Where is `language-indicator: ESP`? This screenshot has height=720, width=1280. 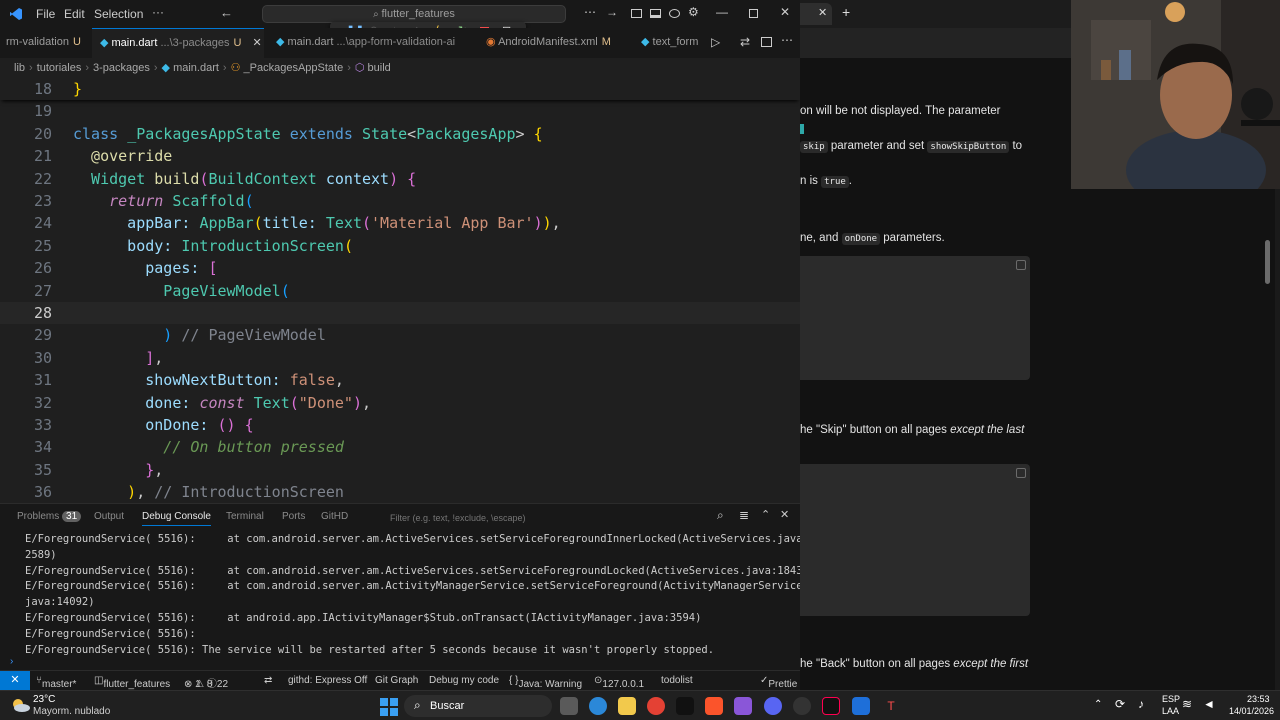 language-indicator: ESP is located at coordinates (1171, 699).